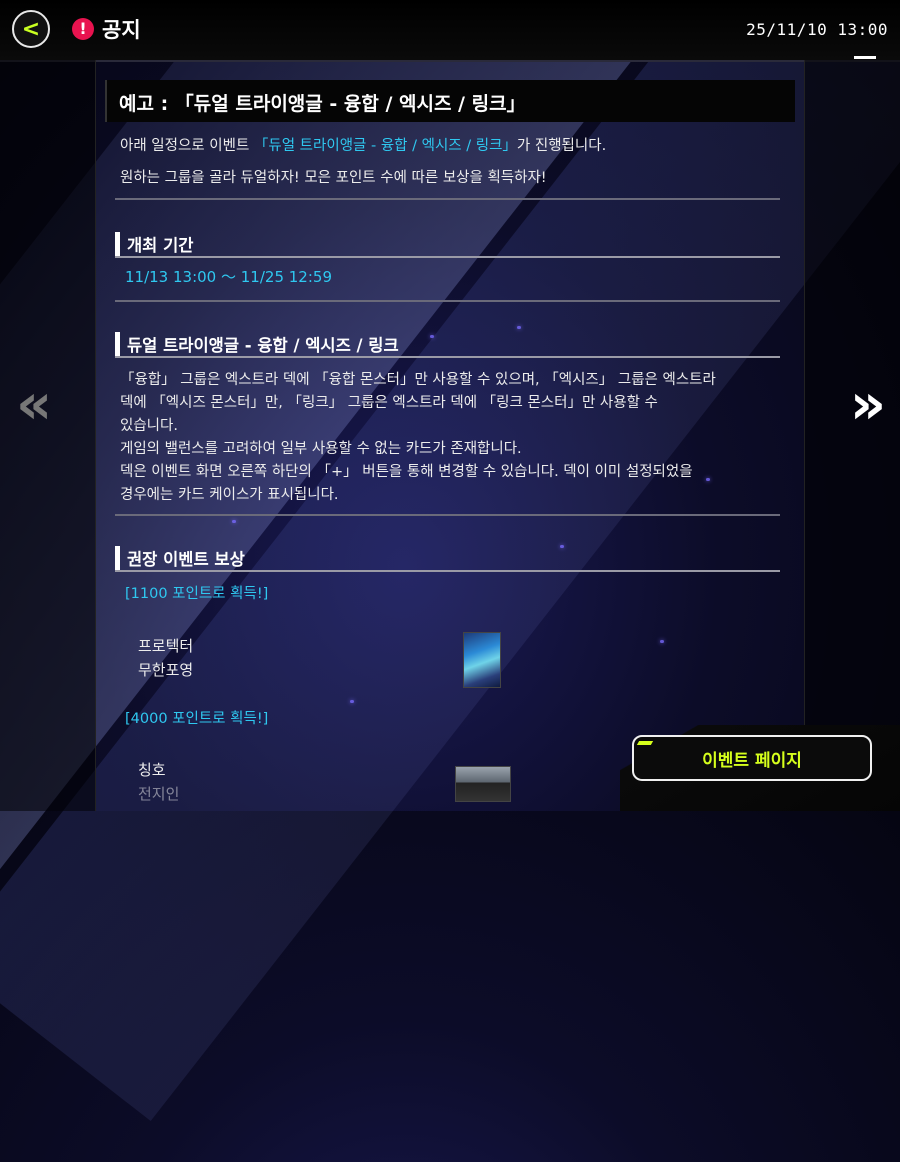 Image resolution: width=900 pixels, height=1162 pixels. Describe the element at coordinates (83, 29) in the screenshot. I see `notice-alert-icon: !` at that location.